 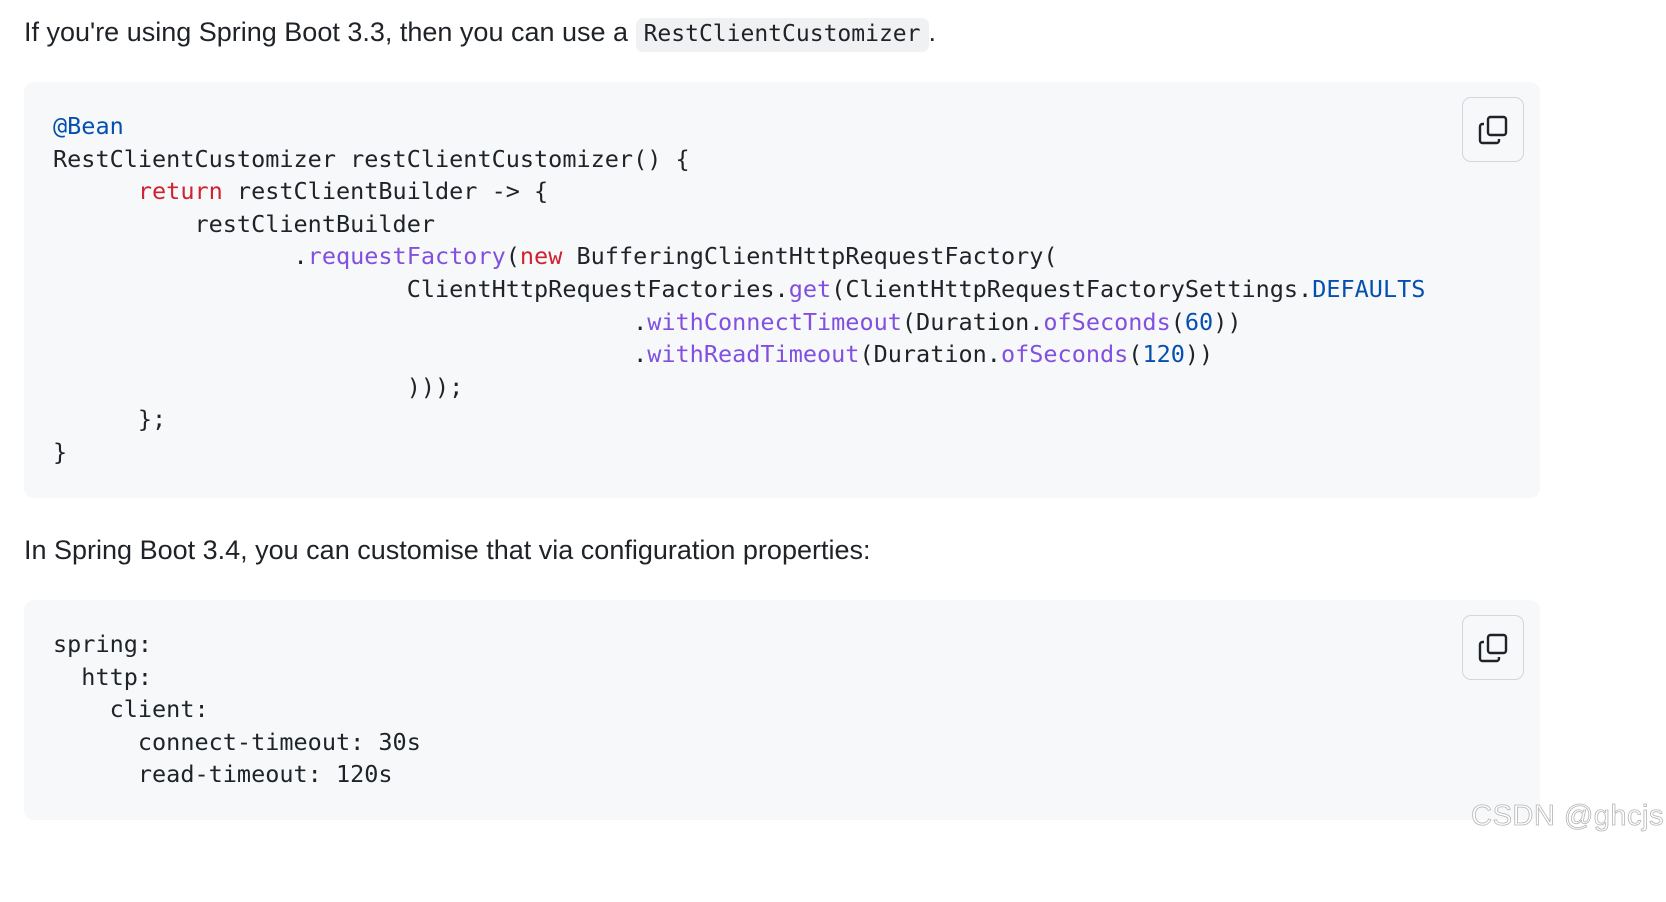 I want to click on code-line: http:, so click(x=102, y=677).